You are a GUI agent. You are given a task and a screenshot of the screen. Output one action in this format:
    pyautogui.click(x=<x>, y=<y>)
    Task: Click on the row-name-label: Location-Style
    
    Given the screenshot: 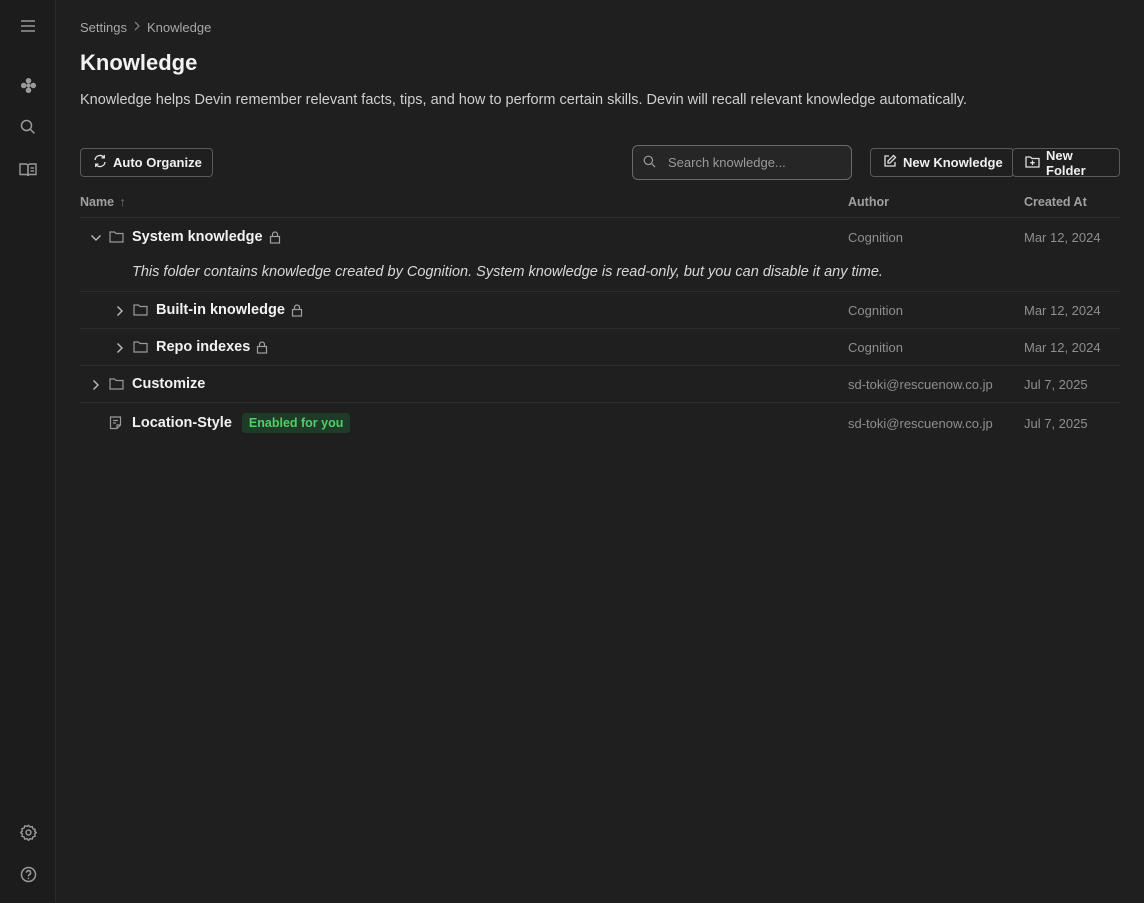 What is the action you would take?
    pyautogui.click(x=182, y=423)
    